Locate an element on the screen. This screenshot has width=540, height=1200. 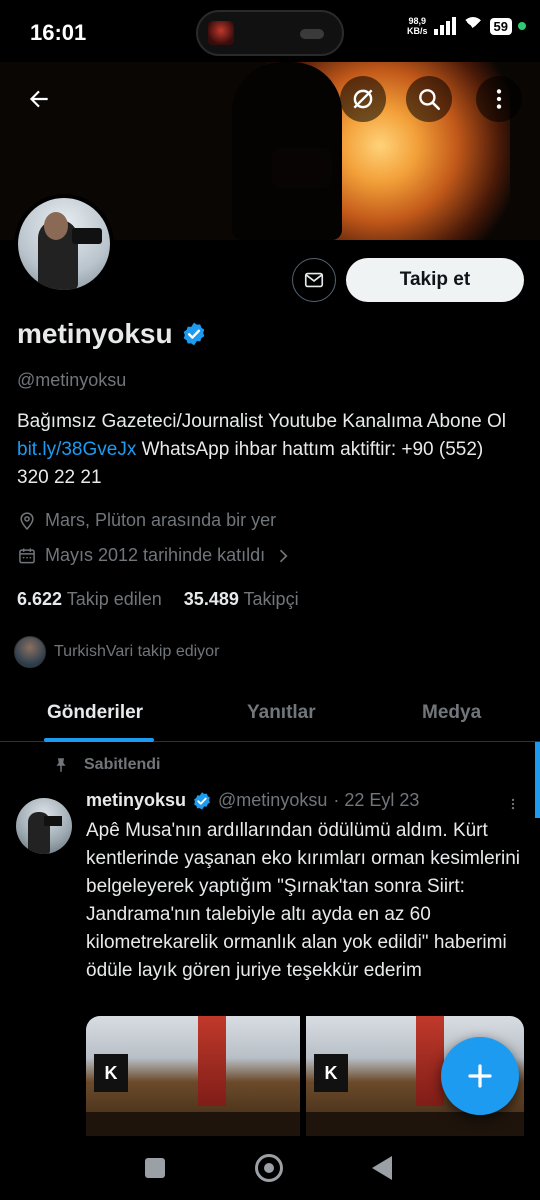
envelope-icon is located at coordinates (314, 280).